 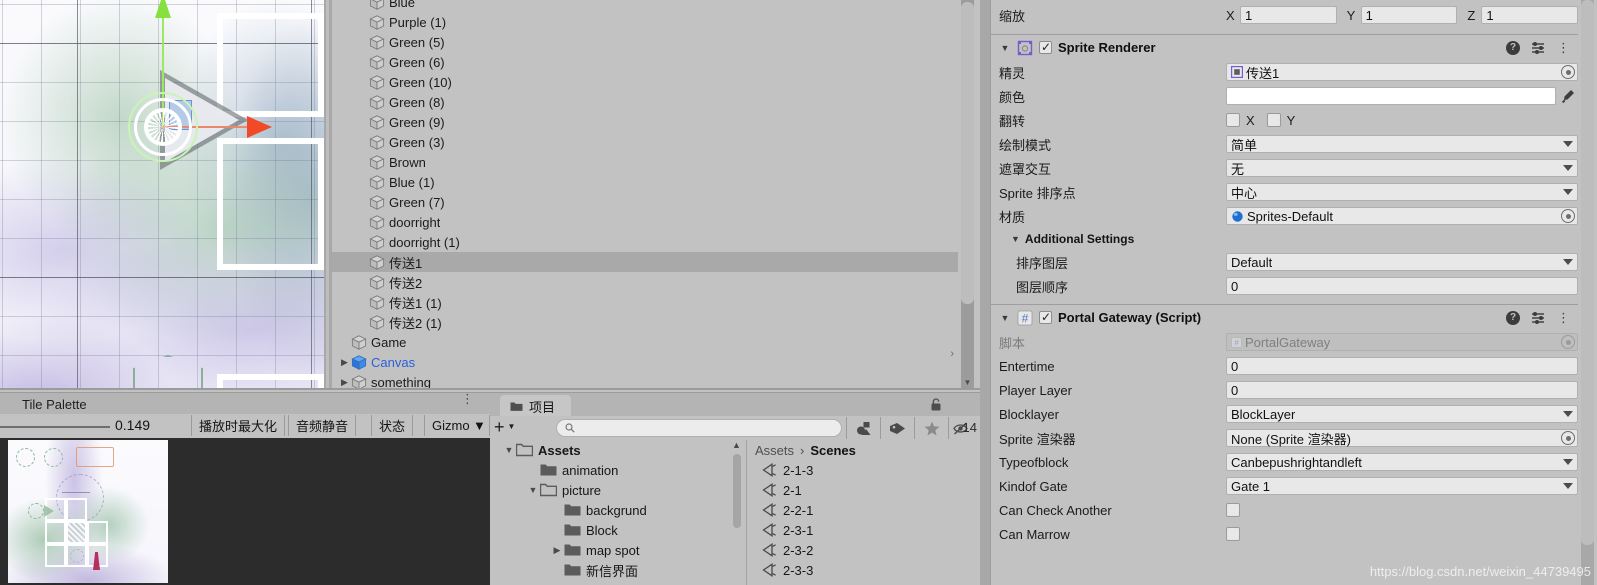 What do you see at coordinates (536, 406) in the screenshot?
I see `tab-project: 项目` at bounding box center [536, 406].